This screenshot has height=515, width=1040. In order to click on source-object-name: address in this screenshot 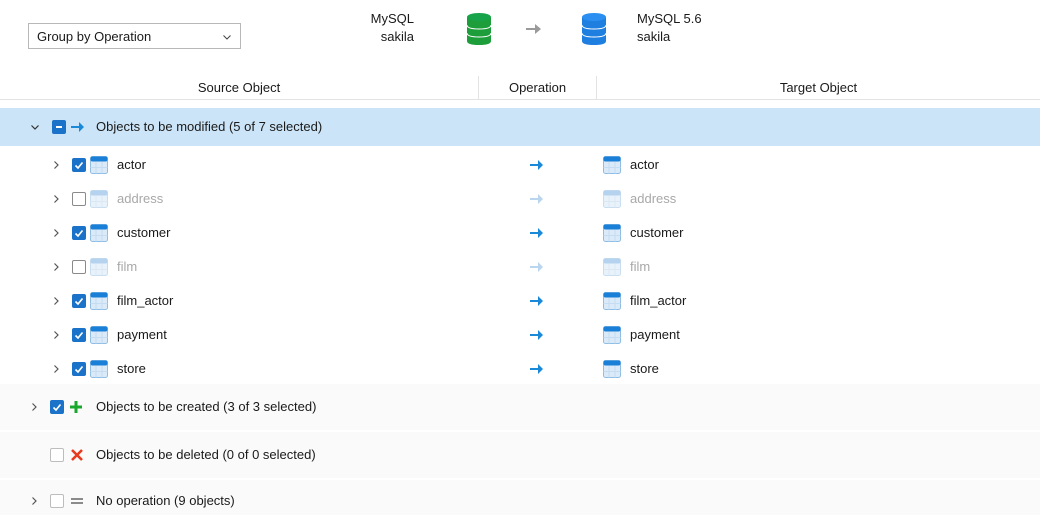, I will do `click(140, 198)`.